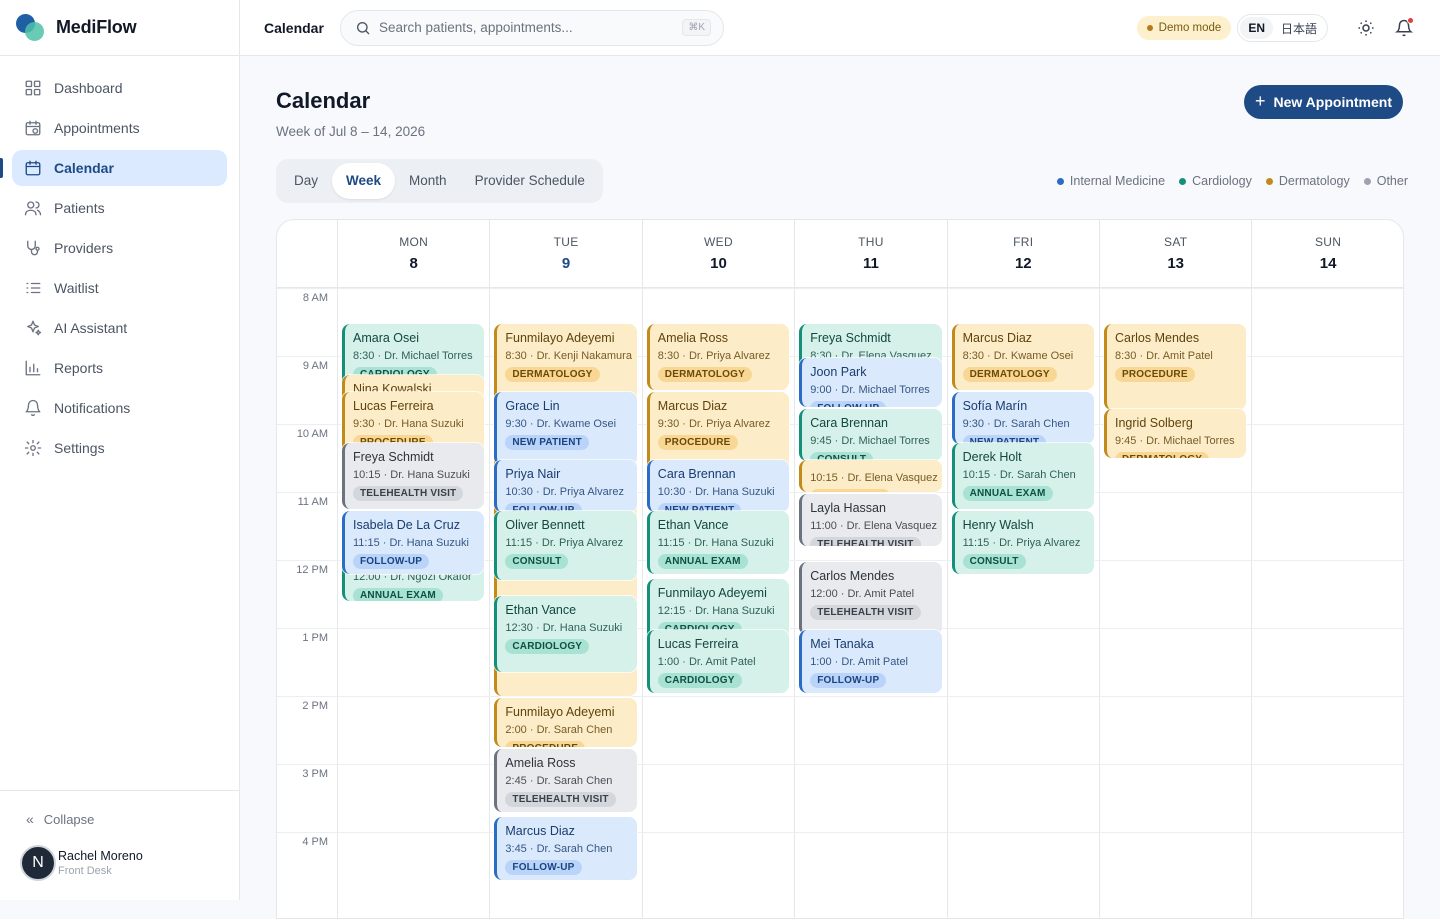 This screenshot has height=919, width=1440. What do you see at coordinates (1190, 28) in the screenshot?
I see `demo-mode-label: Demo mode` at bounding box center [1190, 28].